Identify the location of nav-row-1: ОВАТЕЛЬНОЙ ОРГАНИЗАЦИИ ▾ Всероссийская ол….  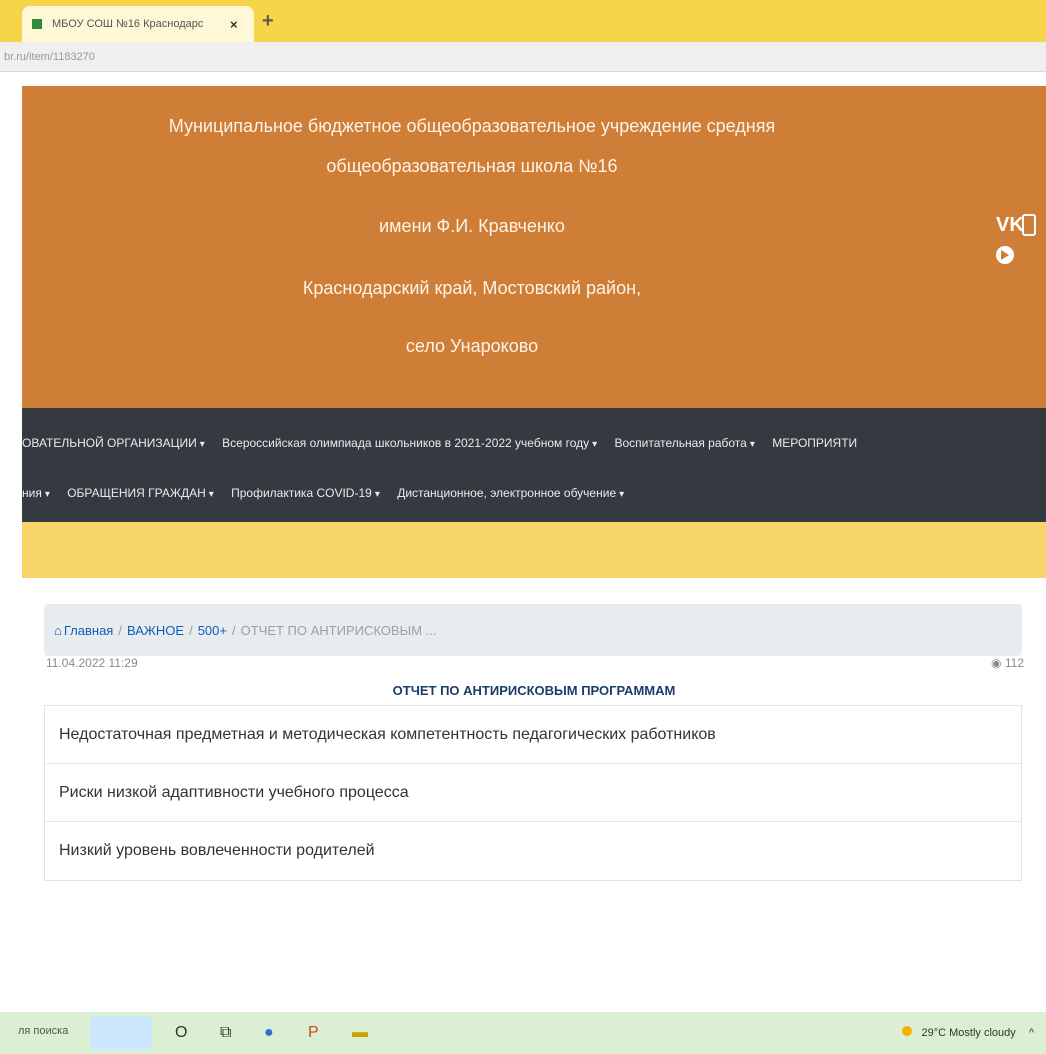
(534, 443).